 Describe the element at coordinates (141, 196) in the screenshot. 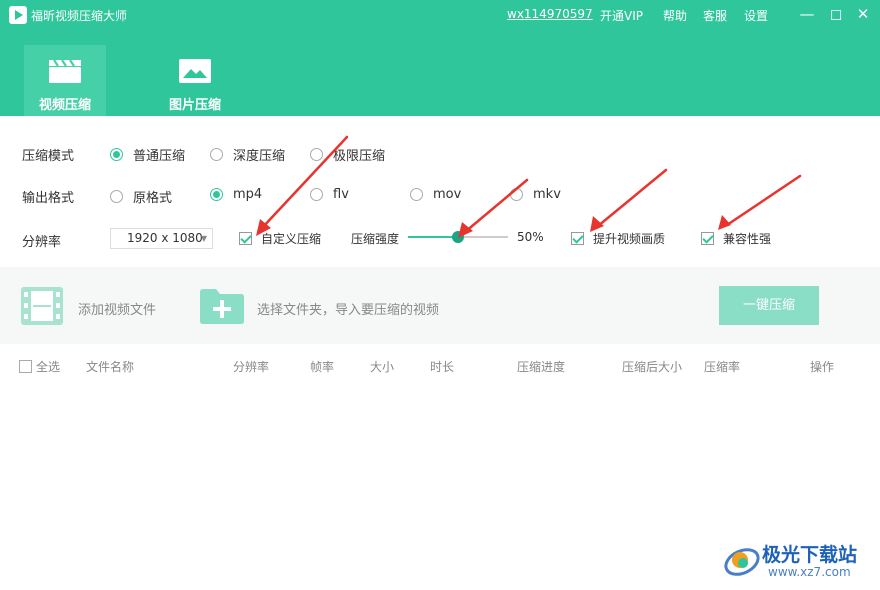

I see `format-option-original: 原格式` at that location.